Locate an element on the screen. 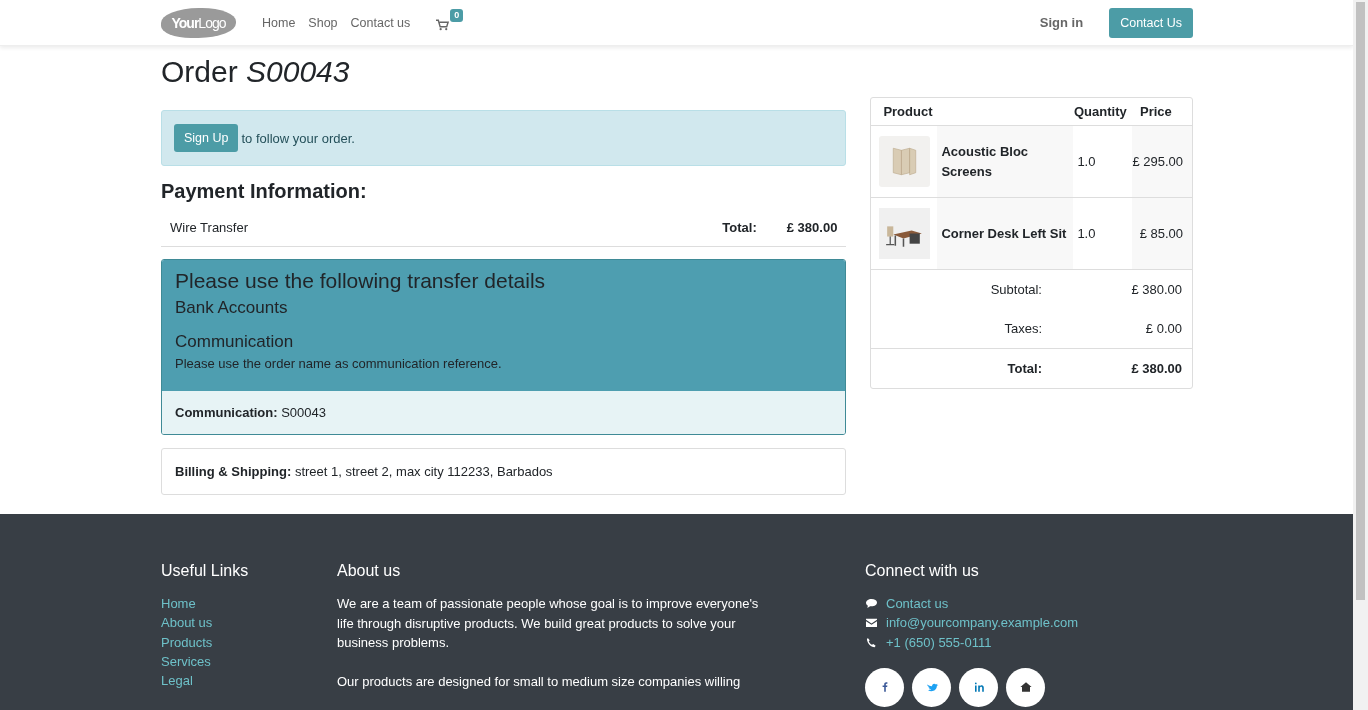 This screenshot has width=1368, height=710. contact-link: Contact us is located at coordinates (917, 604).